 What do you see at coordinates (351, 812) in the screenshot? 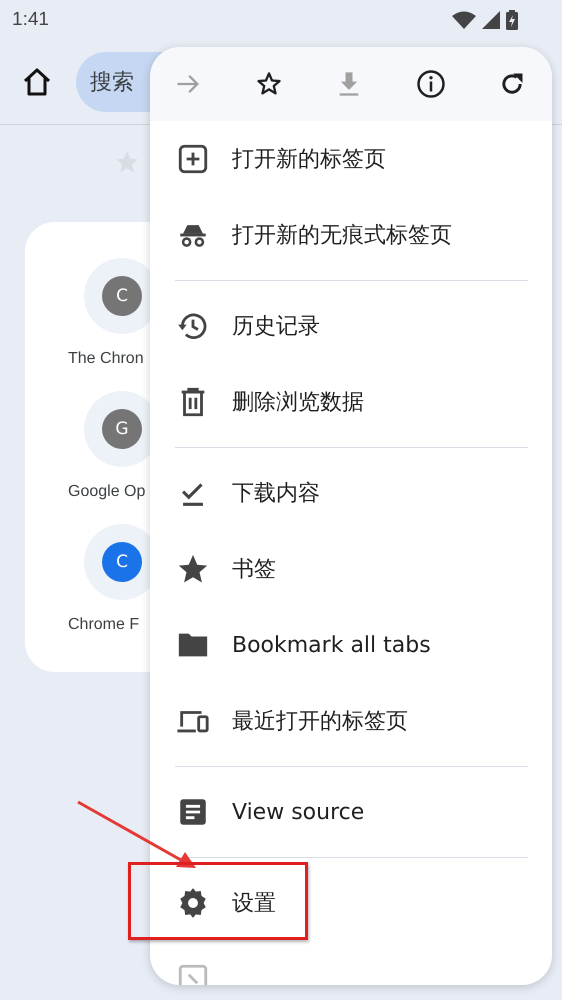
I see `menu-item: View source` at bounding box center [351, 812].